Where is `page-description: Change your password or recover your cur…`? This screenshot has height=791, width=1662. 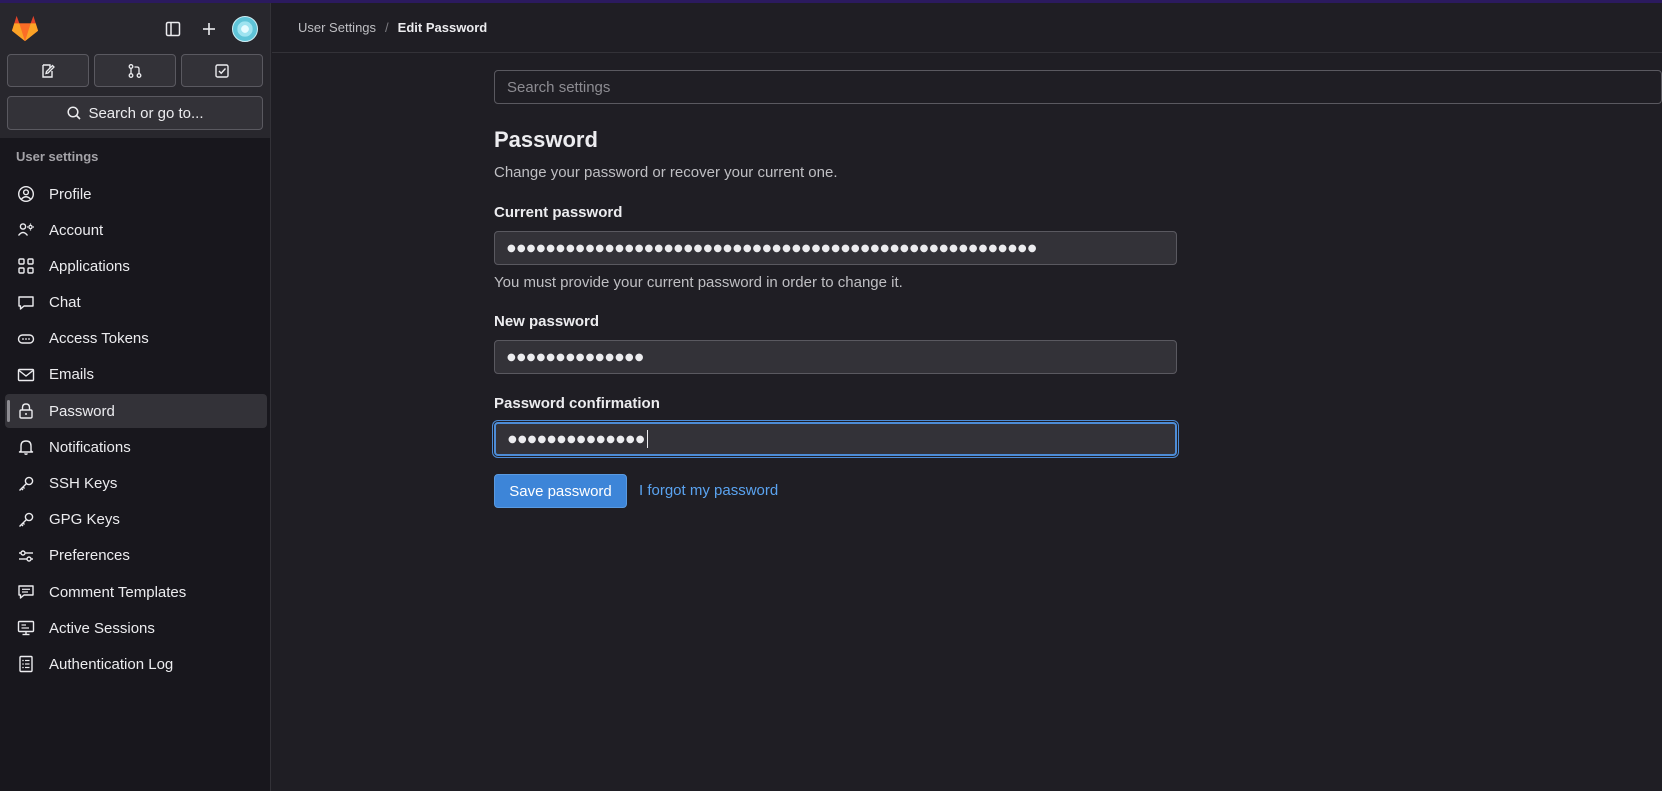
page-description: Change your password or recover your cur… is located at coordinates (666, 172).